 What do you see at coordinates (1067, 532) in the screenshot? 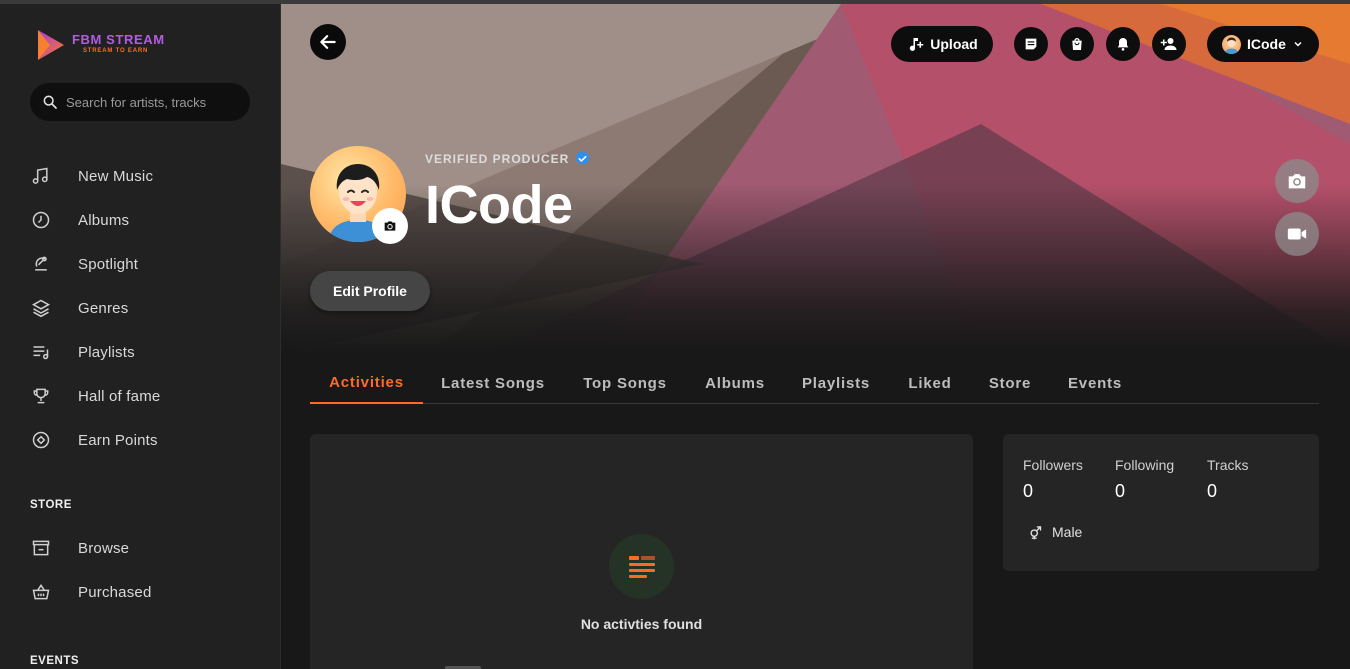
I see `gender-label: Male` at bounding box center [1067, 532].